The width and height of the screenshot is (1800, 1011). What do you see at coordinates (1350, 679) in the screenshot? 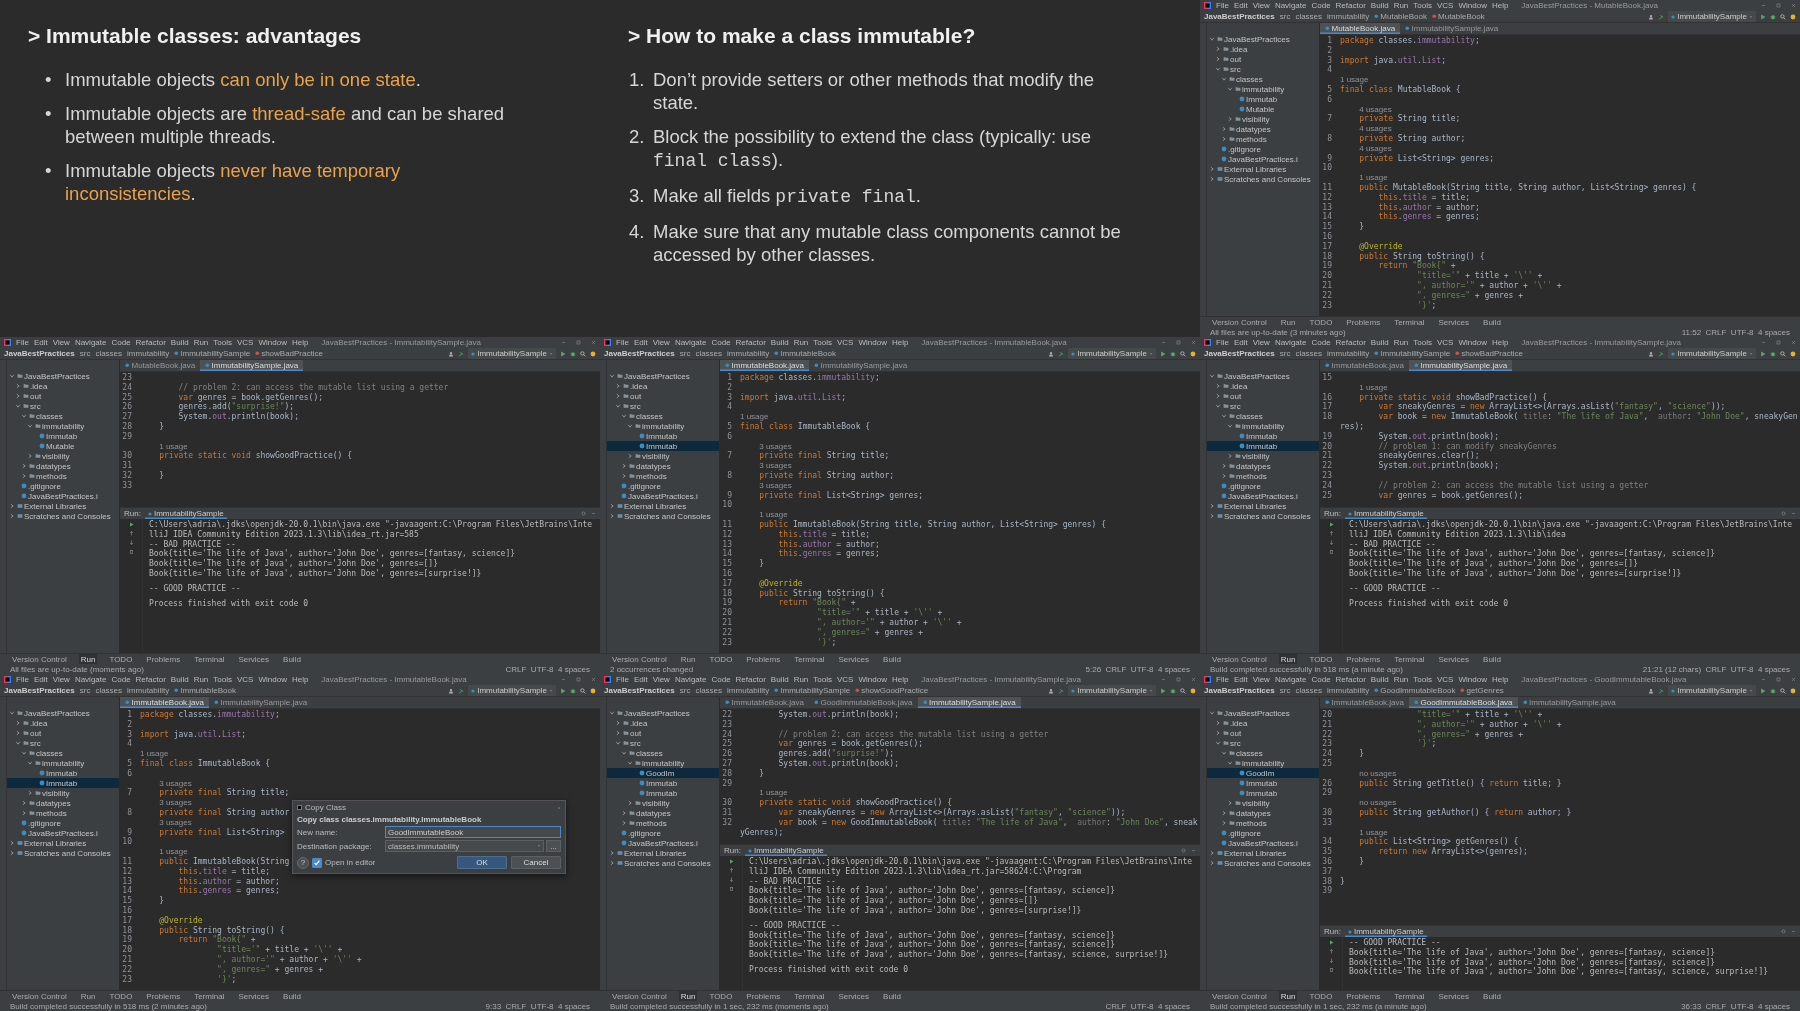
I see `menu-item: Refactor` at bounding box center [1350, 679].